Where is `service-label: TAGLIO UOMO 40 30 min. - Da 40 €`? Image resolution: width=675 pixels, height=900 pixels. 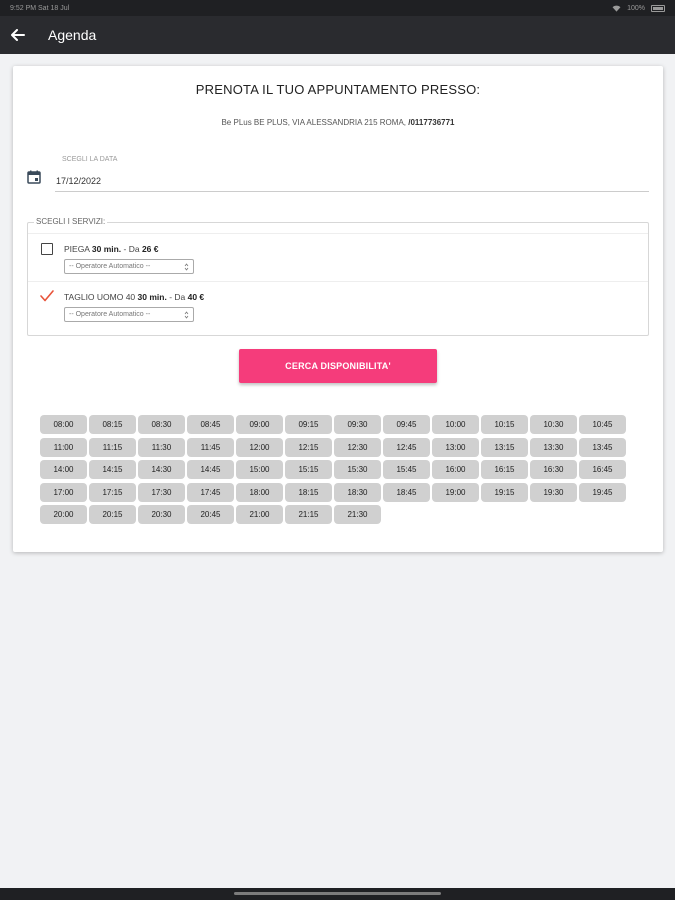 service-label: TAGLIO UOMO 40 30 min. - Da 40 € is located at coordinates (134, 297).